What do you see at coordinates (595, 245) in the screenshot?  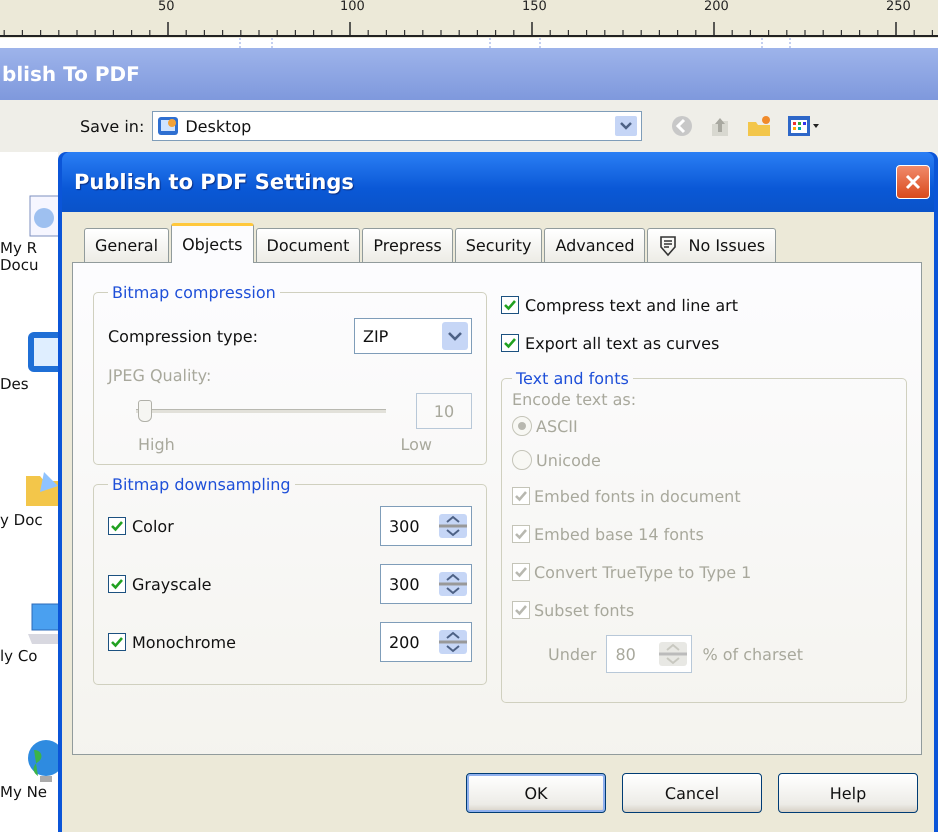 I see `tab: Advanced` at bounding box center [595, 245].